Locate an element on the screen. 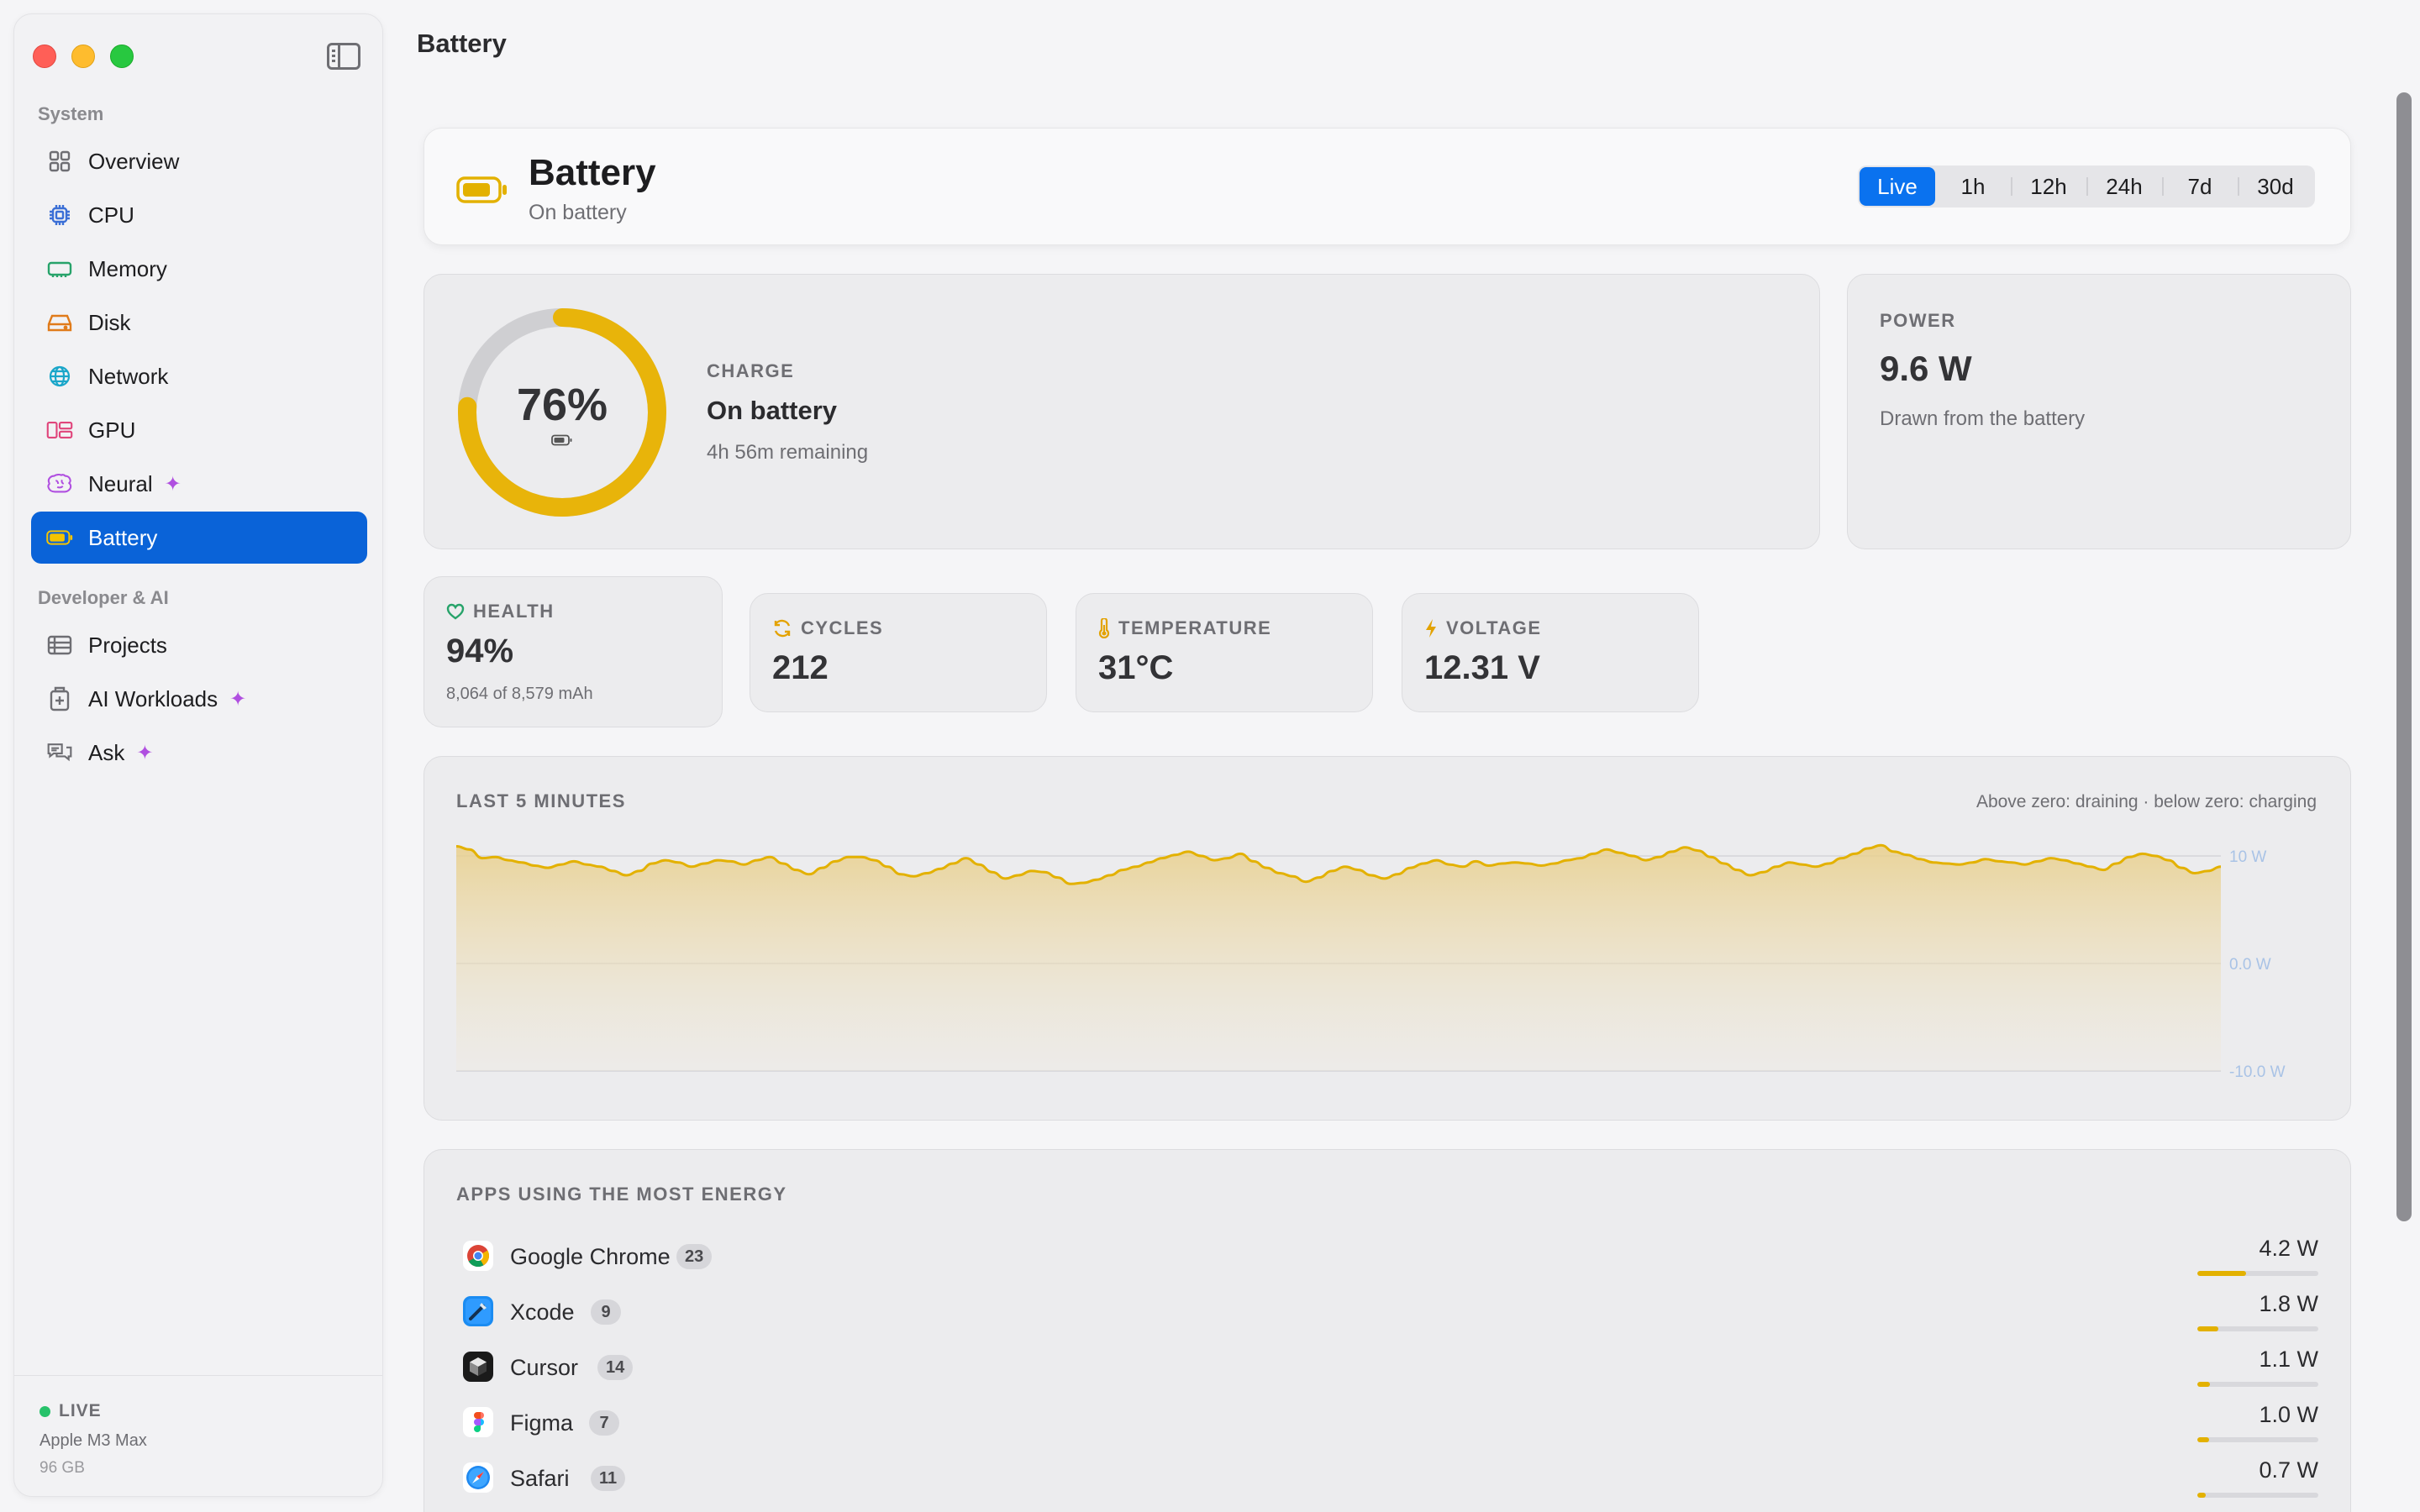 The height and width of the screenshot is (1512, 2420). zoom-window-button is located at coordinates (122, 56).